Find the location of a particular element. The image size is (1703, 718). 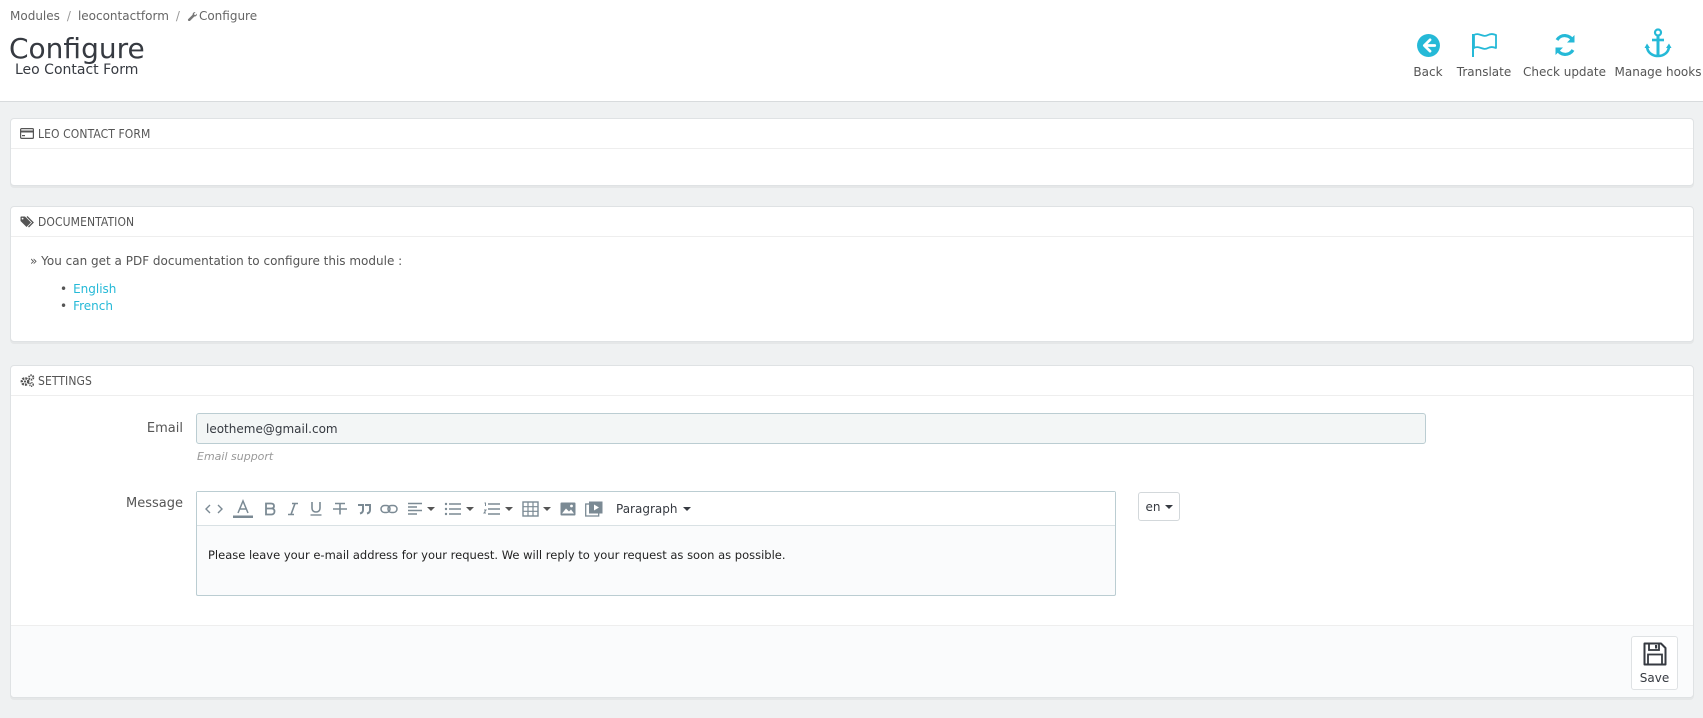

anchor-icon is located at coordinates (1658, 40).